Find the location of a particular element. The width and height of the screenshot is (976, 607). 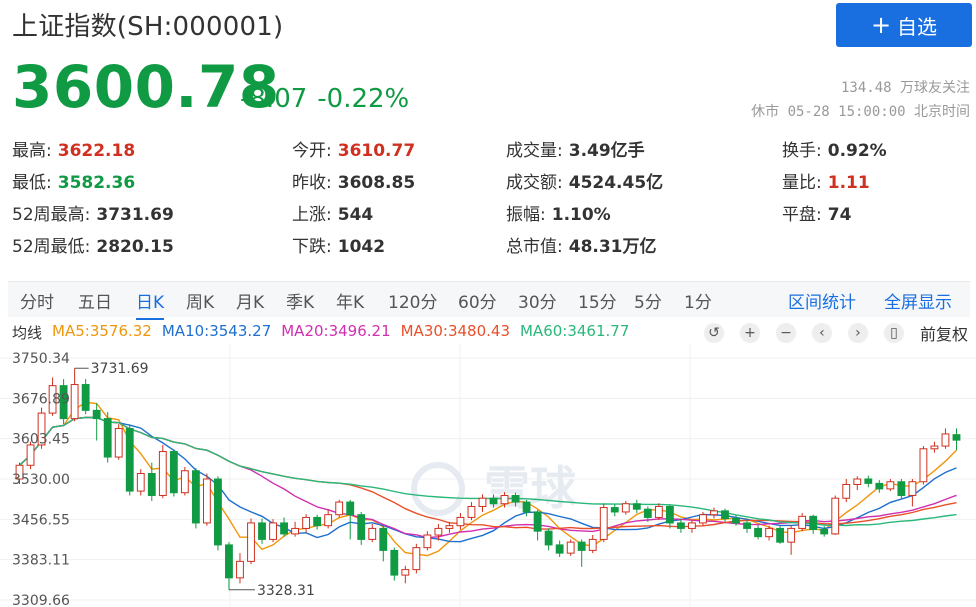

stat-label: 最低: is located at coordinates (32, 183).